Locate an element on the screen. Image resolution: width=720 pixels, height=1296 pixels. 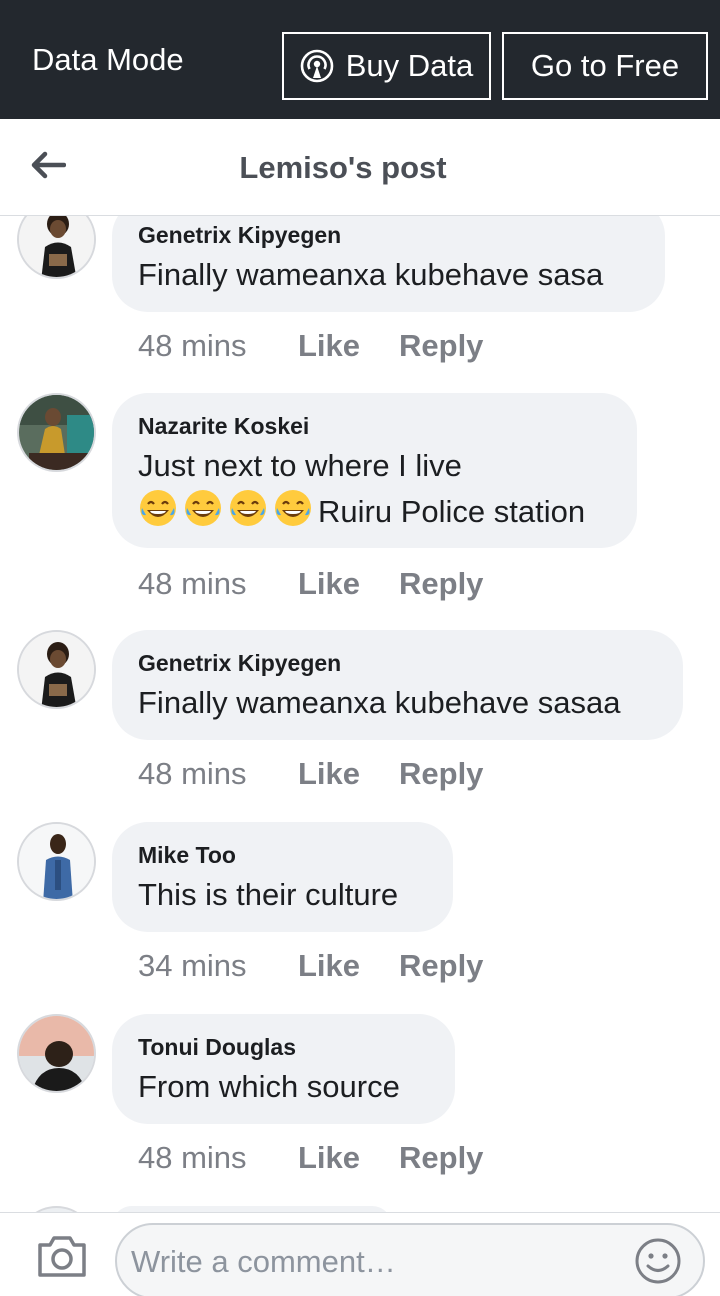
comment-actions: 34 mins Like Reply is located at coordinates (310, 966).